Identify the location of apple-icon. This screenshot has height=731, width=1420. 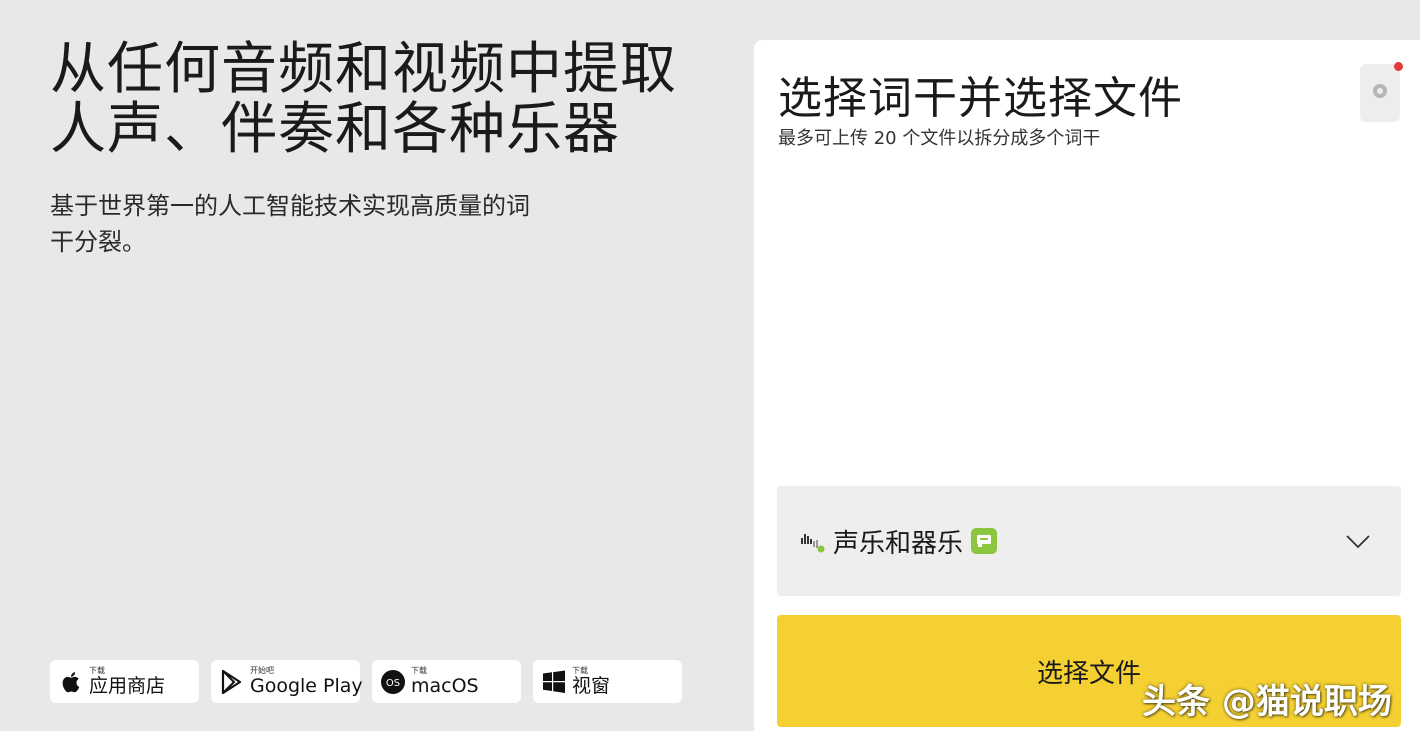
(71, 682).